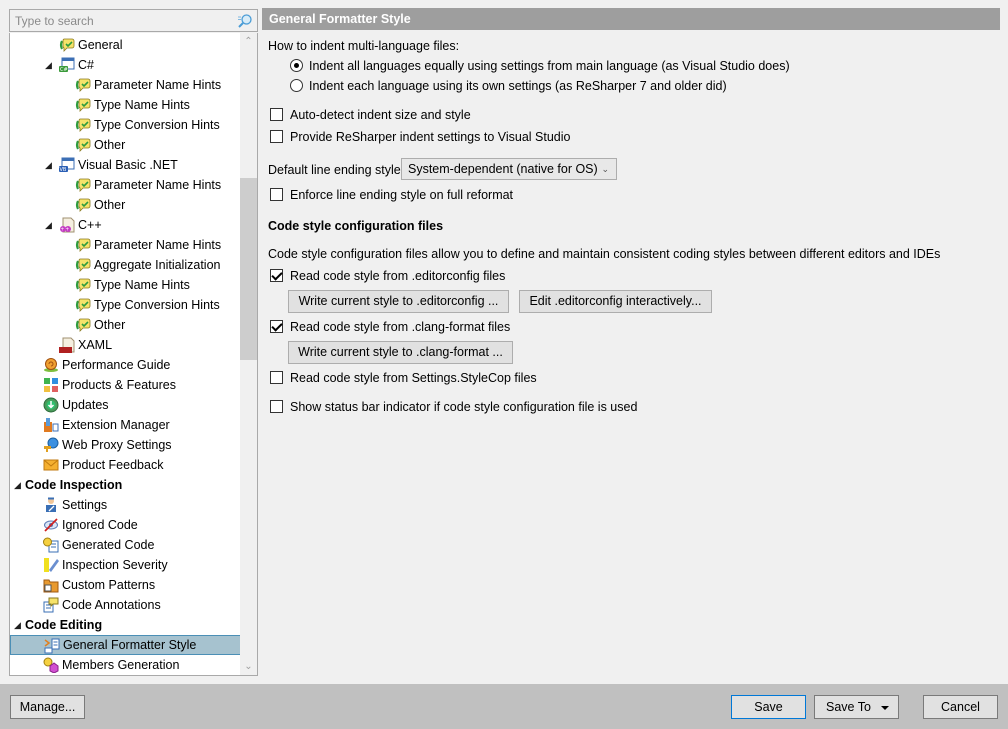 This screenshot has width=1008, height=729. Describe the element at coordinates (387, 276) in the screenshot. I see `read-editorconfig-checkbox: Read code style from .editorconfig files` at that location.